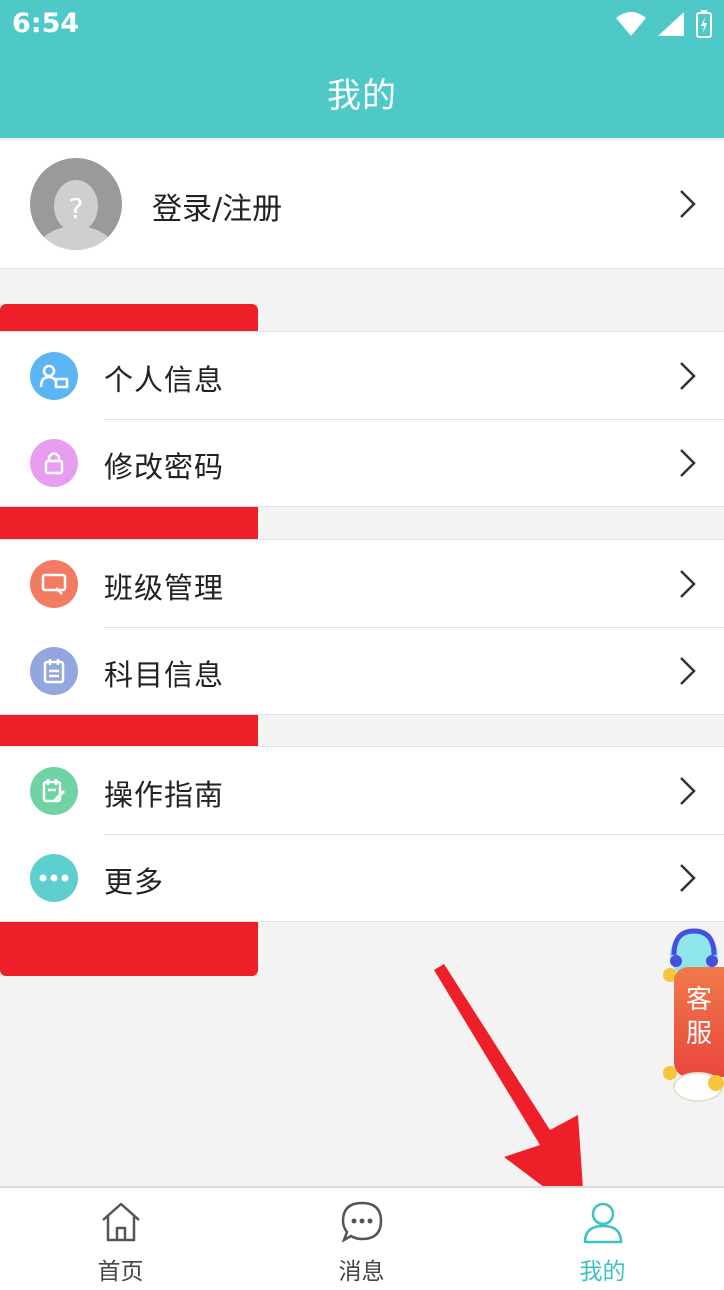 This screenshot has width=724, height=1290. I want to click on menu-item-subject-info: 科目信息, so click(362, 670).